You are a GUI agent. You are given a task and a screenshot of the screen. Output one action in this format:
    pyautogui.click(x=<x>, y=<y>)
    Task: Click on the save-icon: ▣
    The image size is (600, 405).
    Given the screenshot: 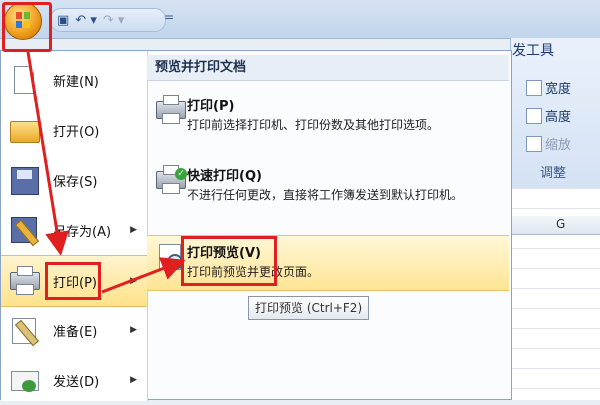 What is the action you would take?
    pyautogui.click(x=63, y=20)
    